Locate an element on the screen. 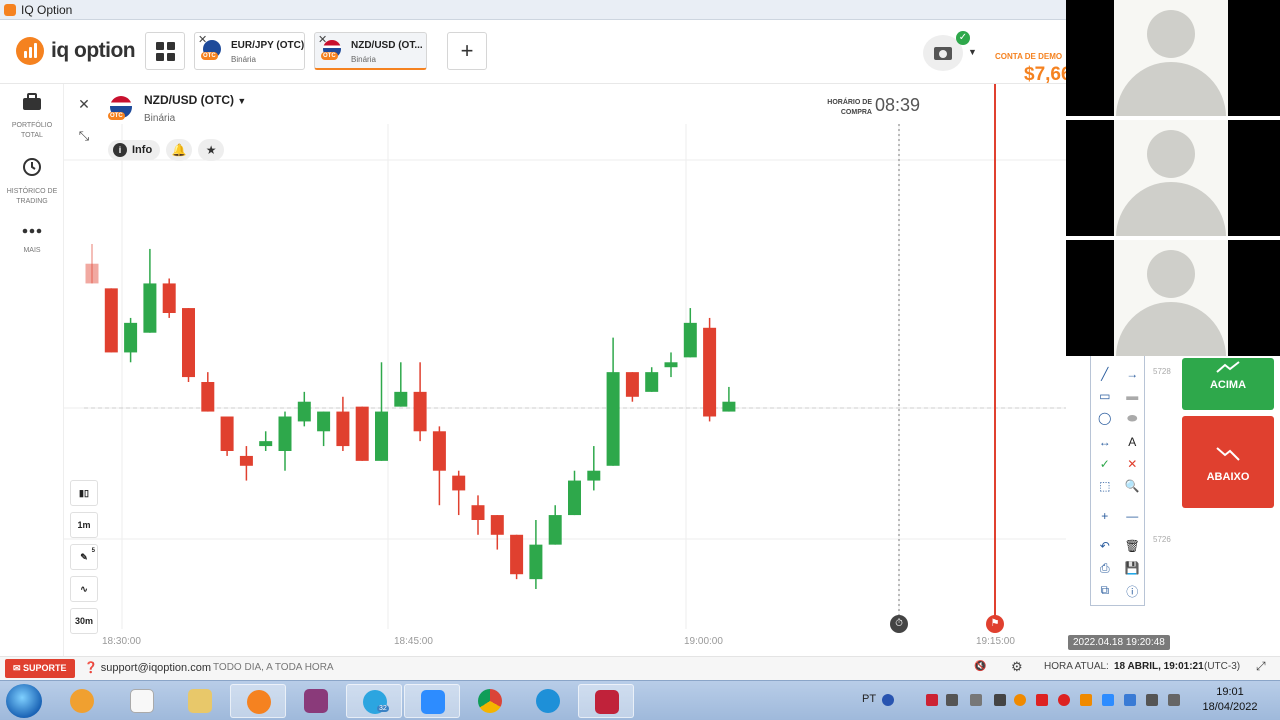 This screenshot has height=720, width=1280. avatar is located at coordinates (1171, 34).